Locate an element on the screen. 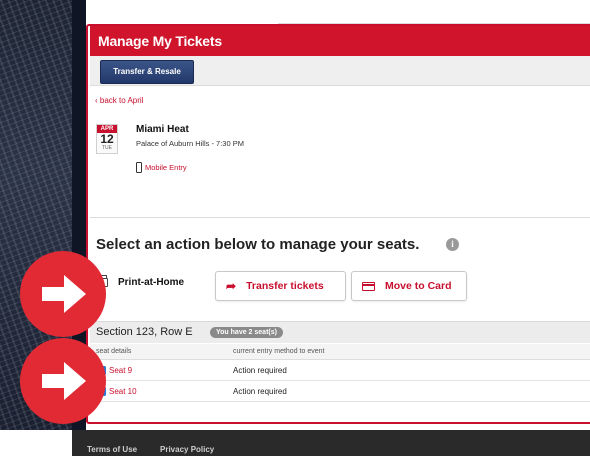 The height and width of the screenshot is (456, 590). table-row: ✓ Seat 9 Action required is located at coordinates (340, 371).